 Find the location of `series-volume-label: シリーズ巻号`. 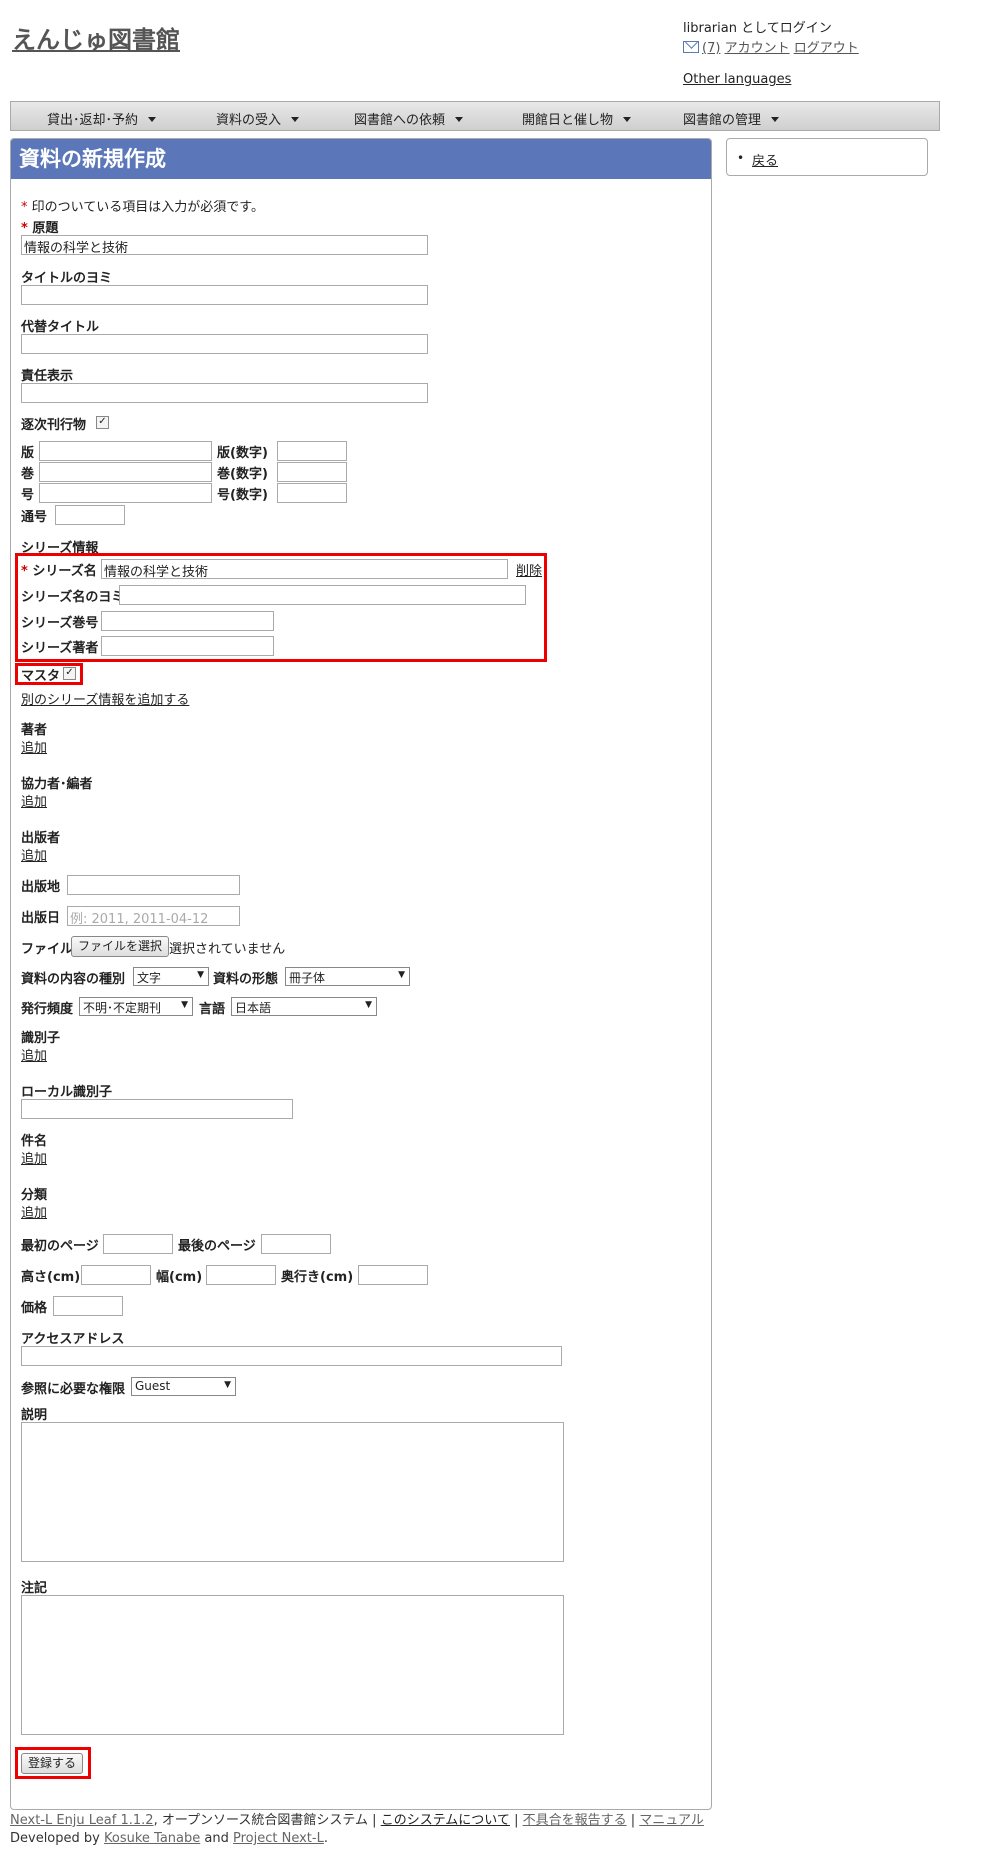

series-volume-label: シリーズ巻号 is located at coordinates (60, 623).